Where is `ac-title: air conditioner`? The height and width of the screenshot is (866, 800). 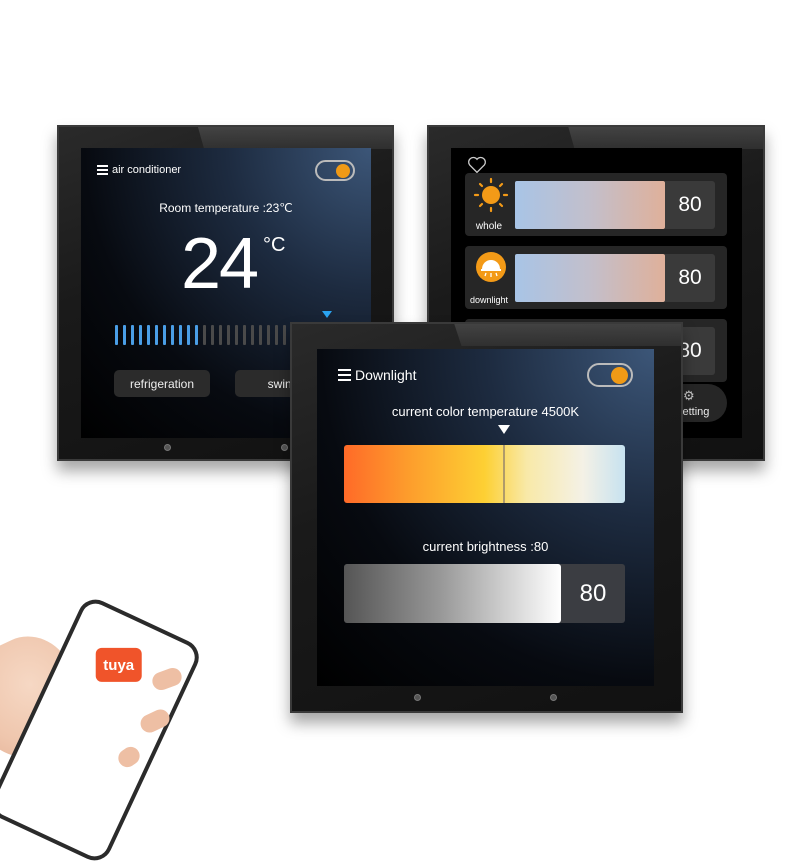 ac-title: air conditioner is located at coordinates (147, 170).